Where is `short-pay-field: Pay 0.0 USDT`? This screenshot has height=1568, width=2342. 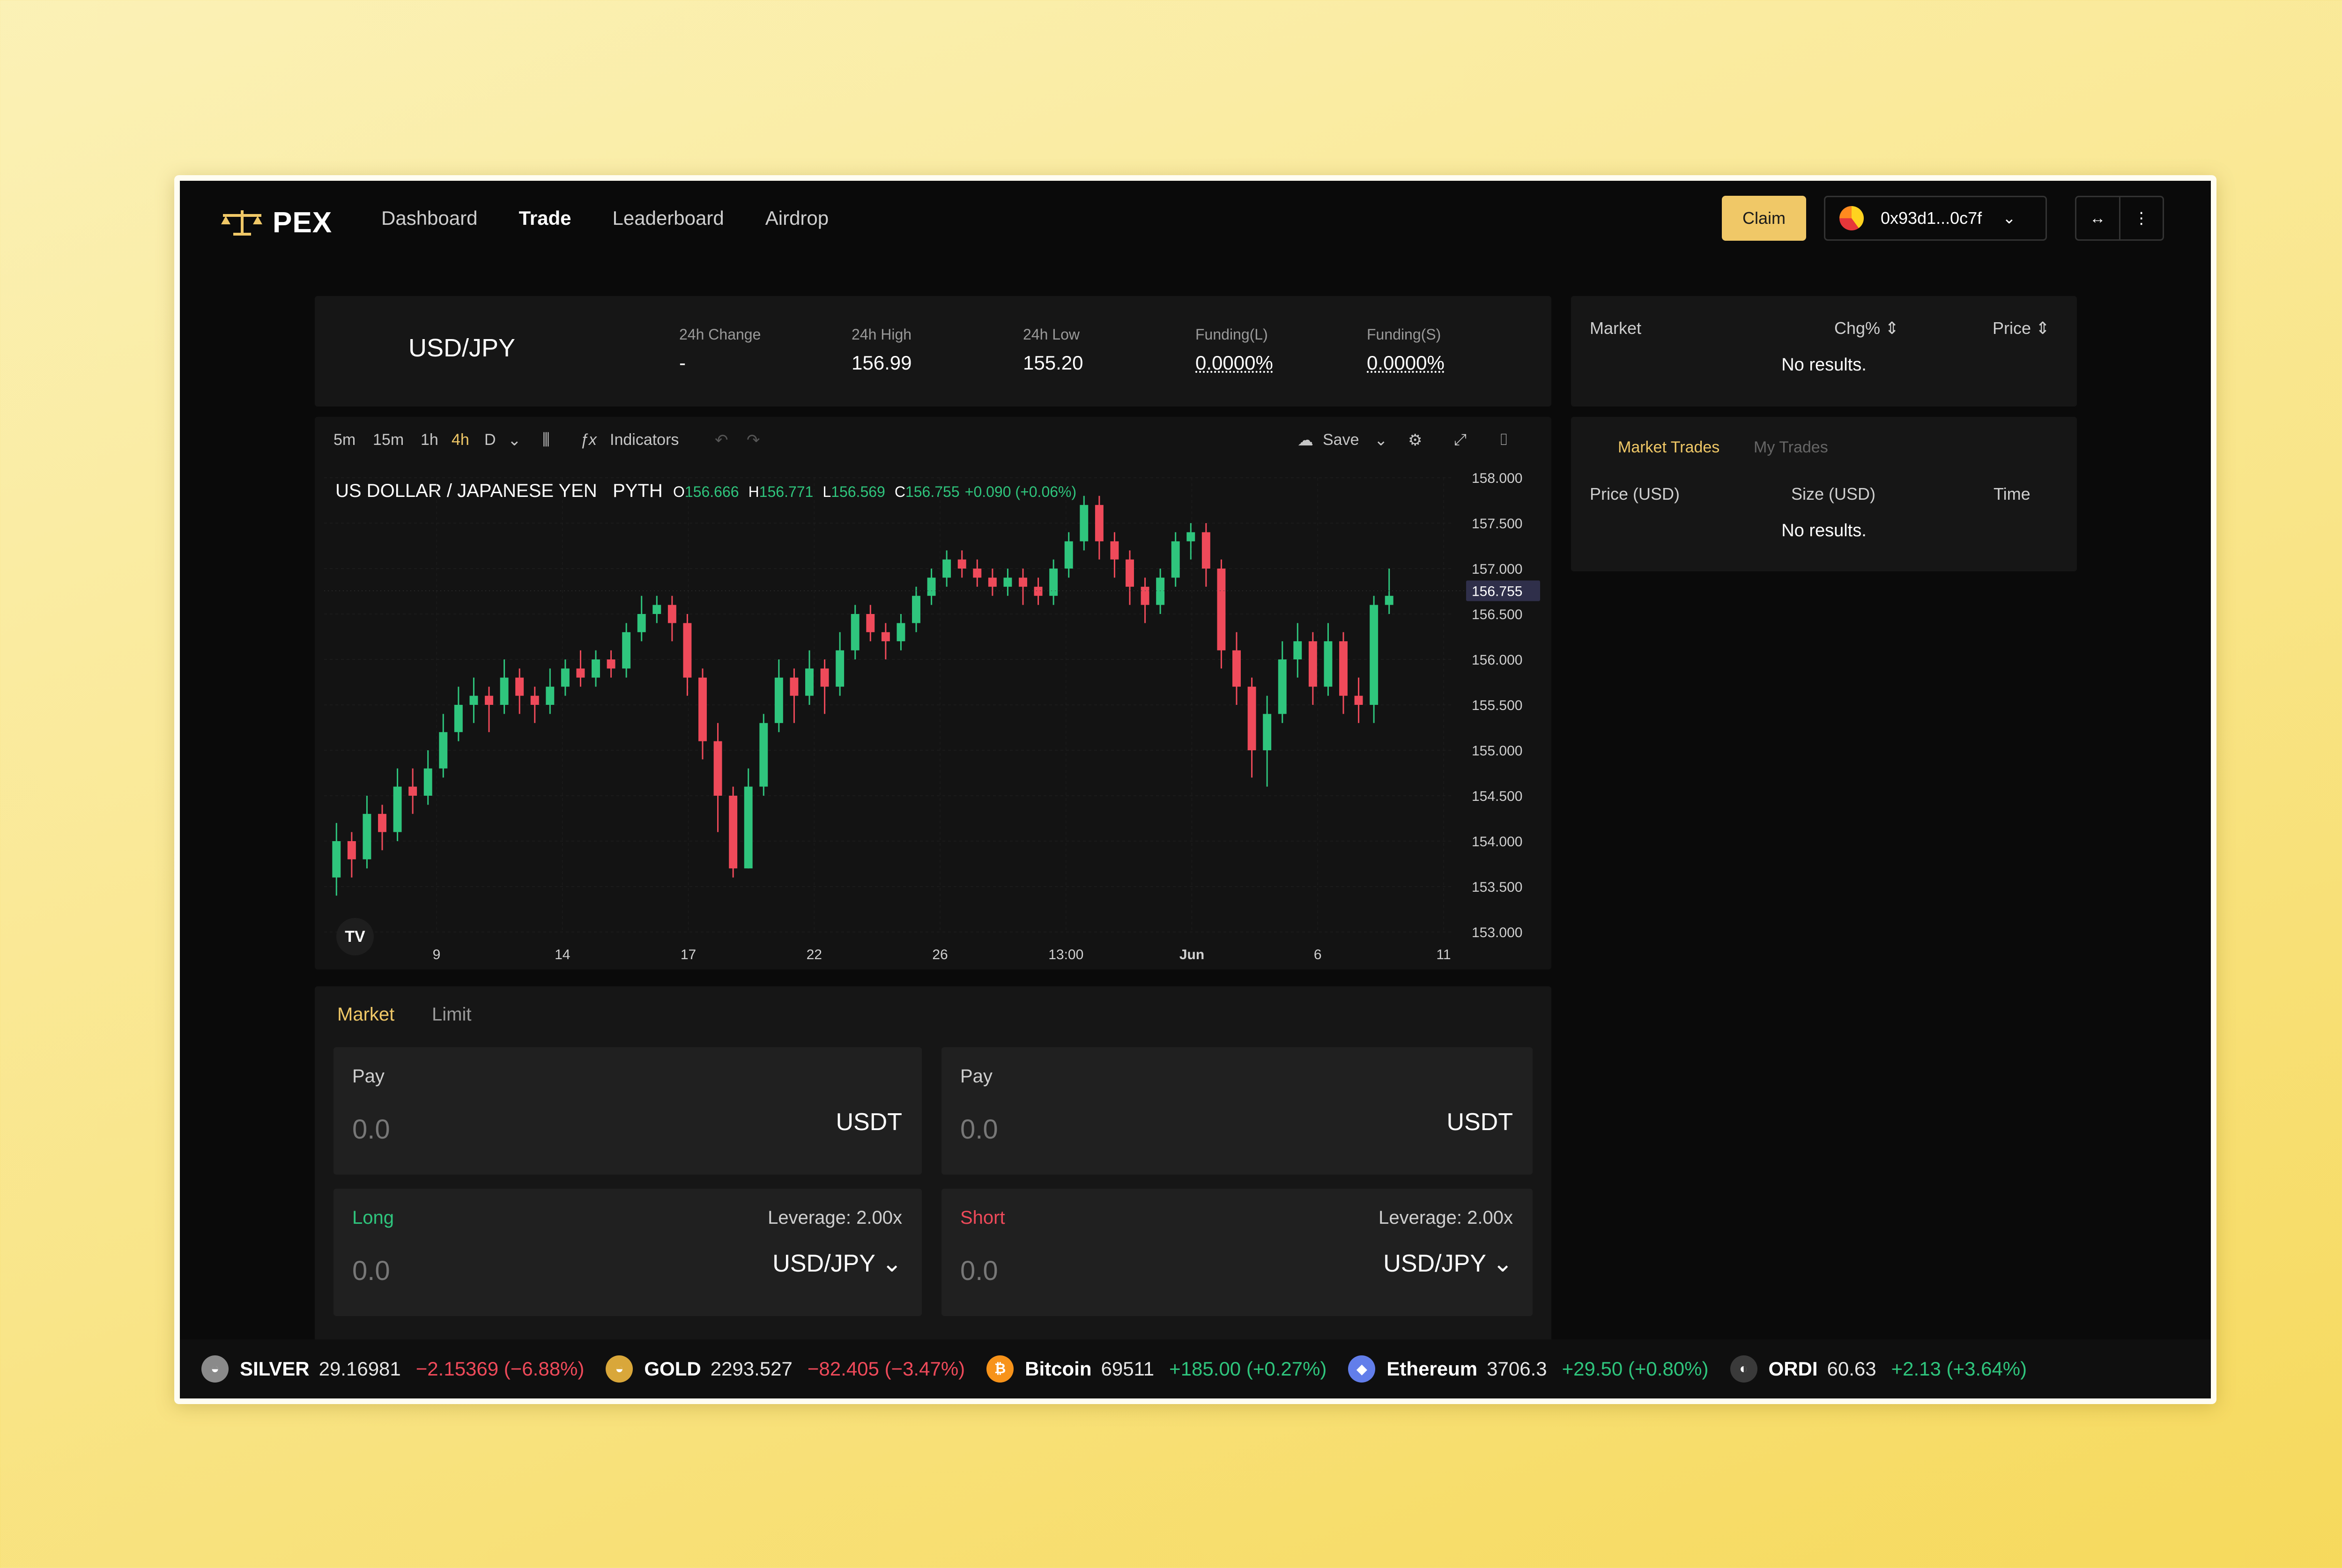
short-pay-field: Pay 0.0 USDT is located at coordinates (1237, 1111).